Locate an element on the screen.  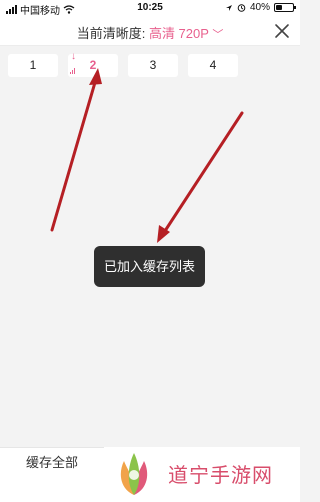
brand-name: 道宁手游网 is located at coordinates (220, 475).